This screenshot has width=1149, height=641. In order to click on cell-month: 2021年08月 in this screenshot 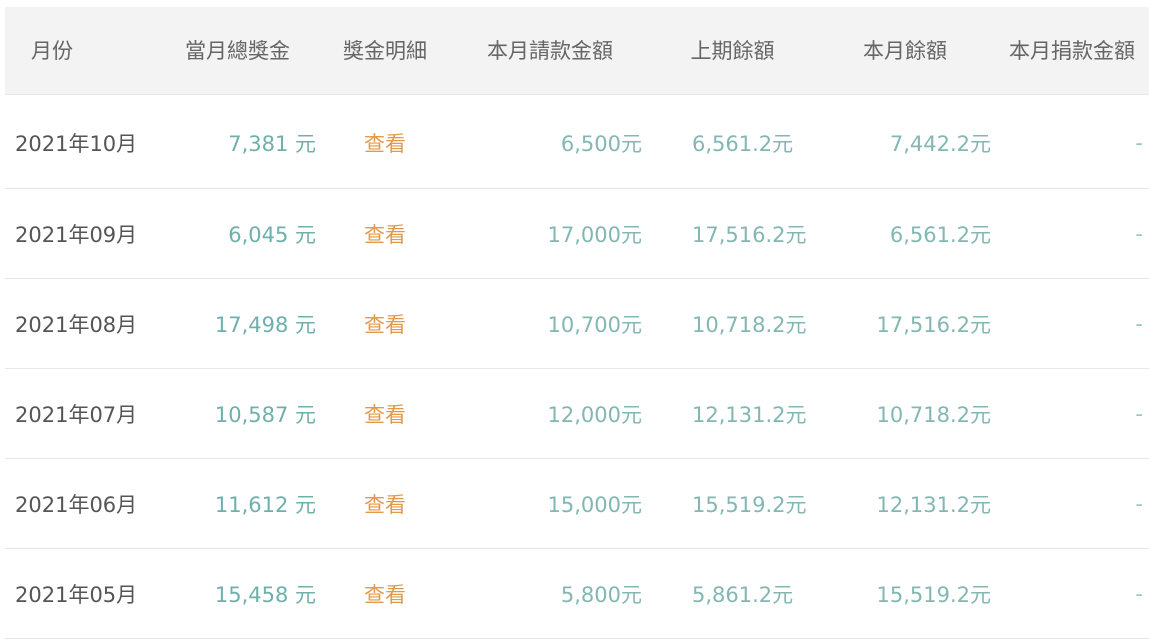, I will do `click(80, 323)`.